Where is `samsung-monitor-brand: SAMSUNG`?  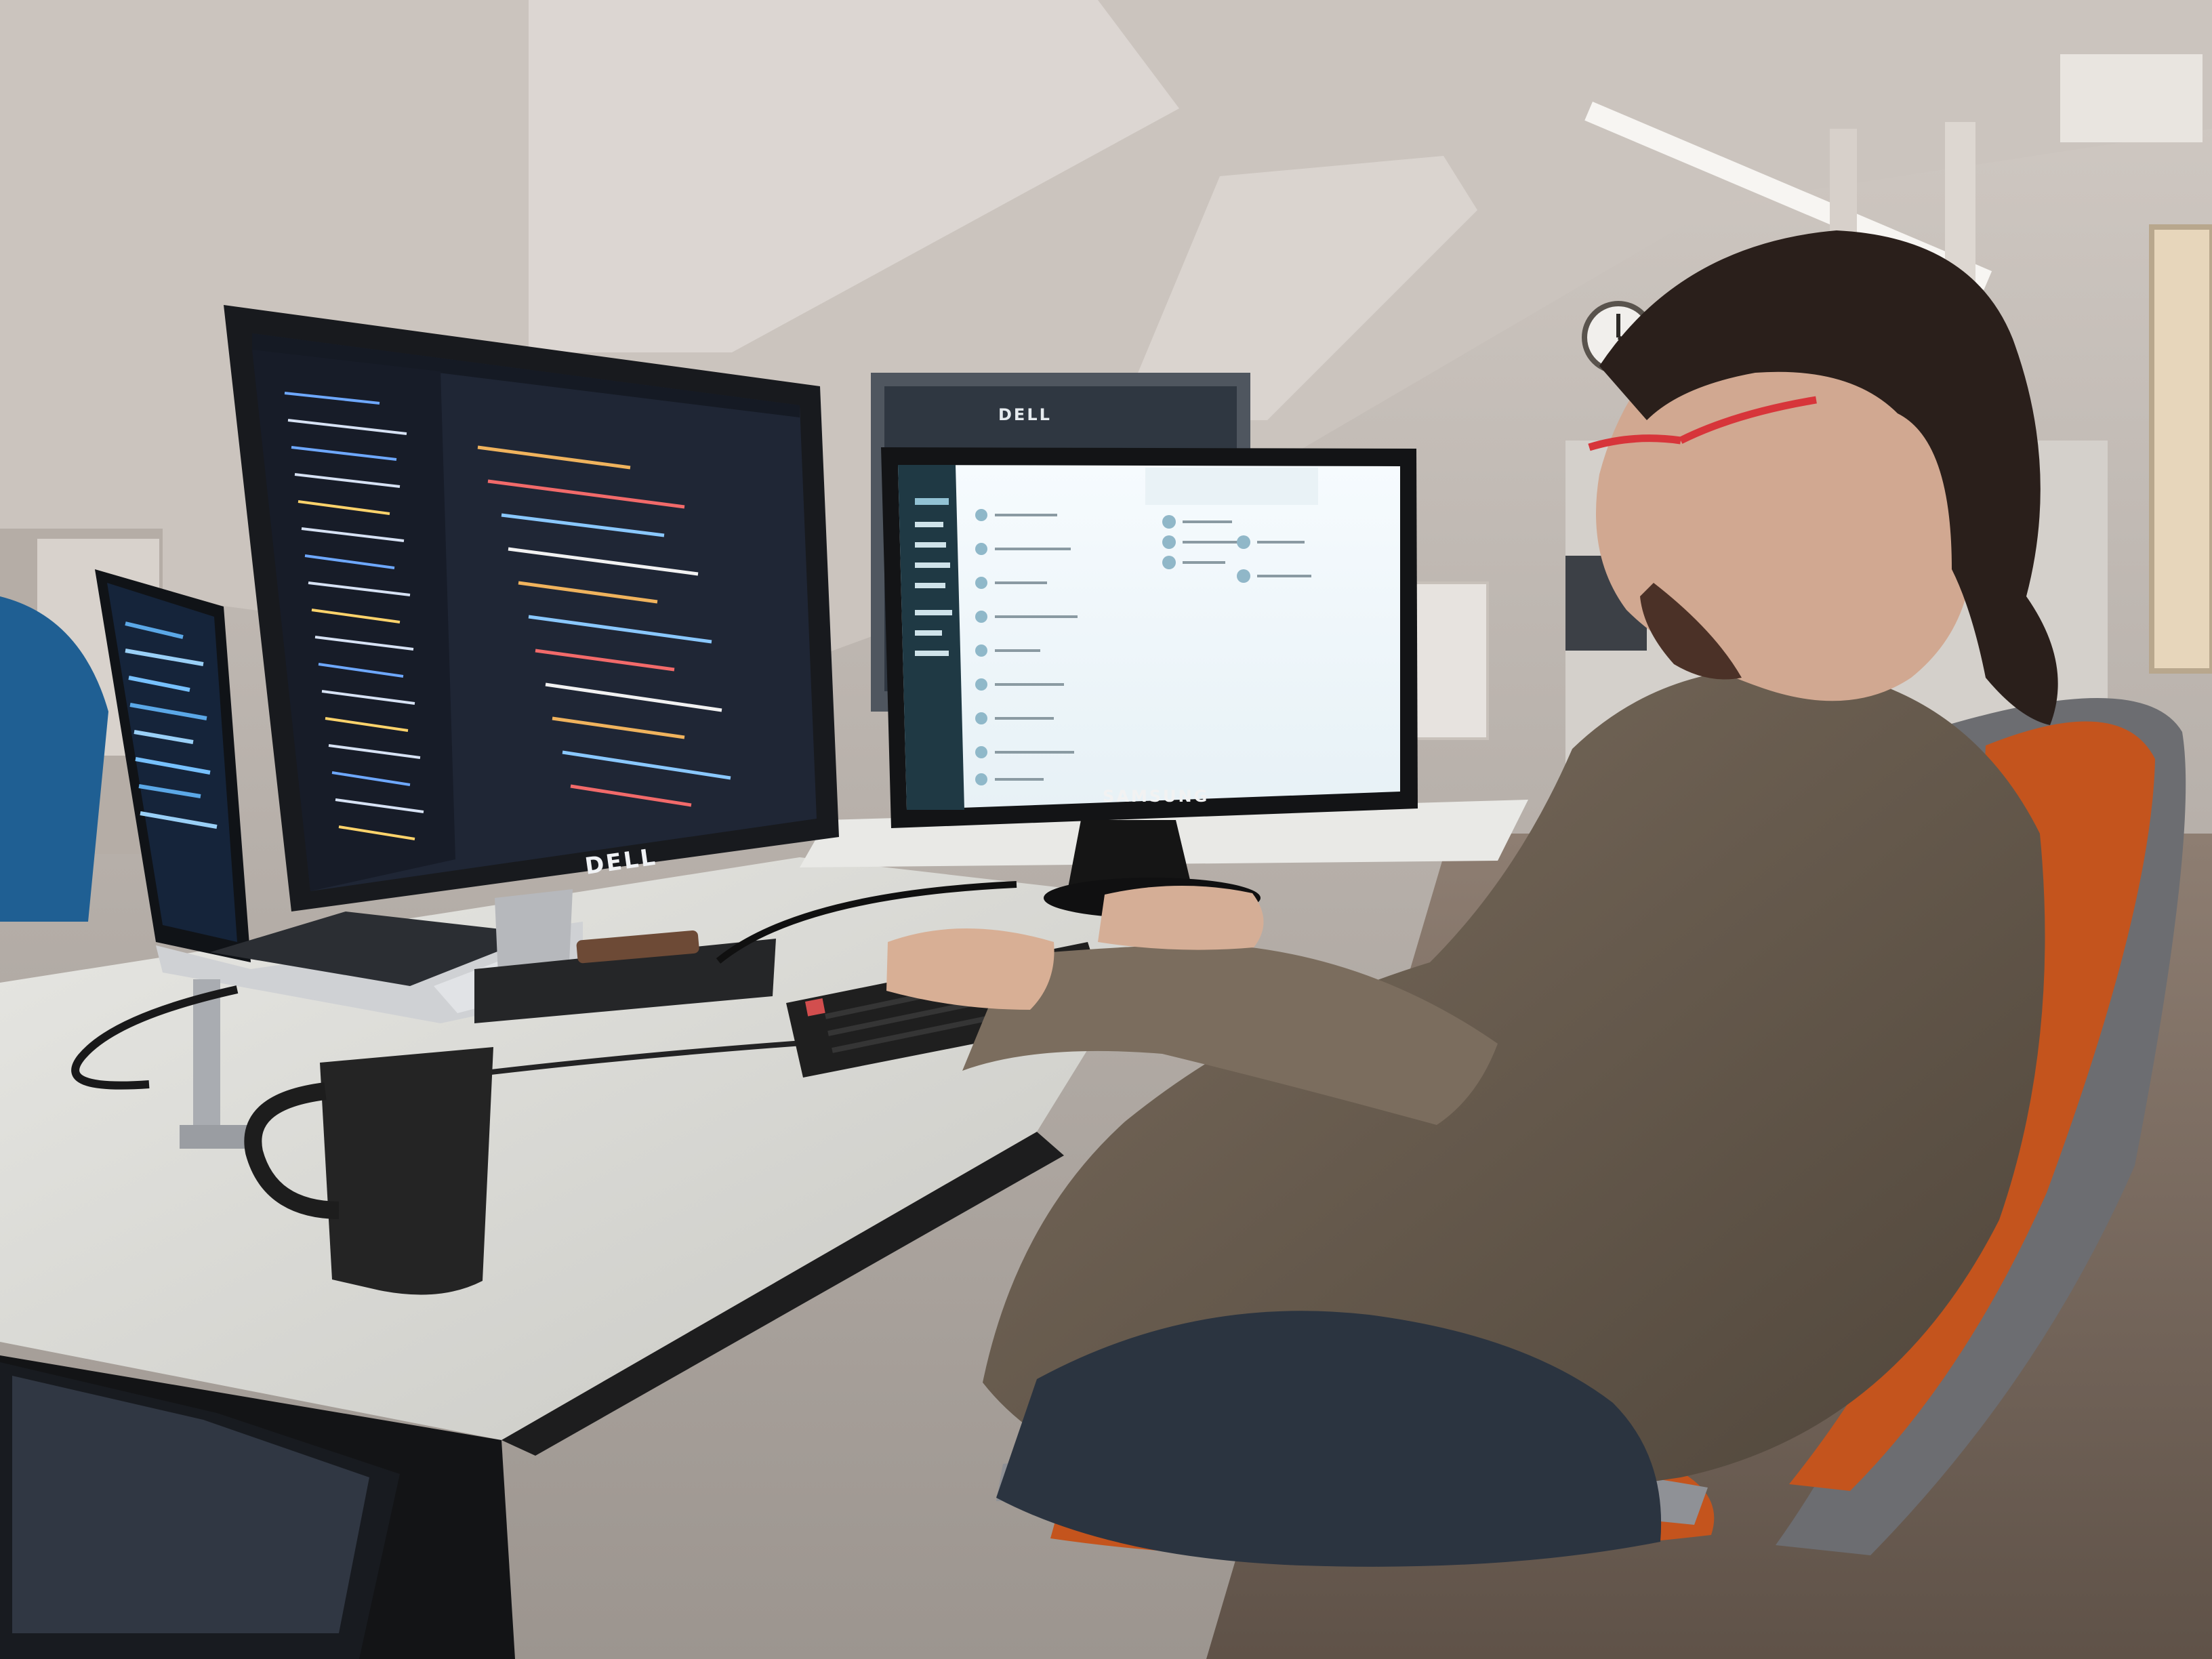 samsung-monitor-brand: SAMSUNG is located at coordinates (1156, 796).